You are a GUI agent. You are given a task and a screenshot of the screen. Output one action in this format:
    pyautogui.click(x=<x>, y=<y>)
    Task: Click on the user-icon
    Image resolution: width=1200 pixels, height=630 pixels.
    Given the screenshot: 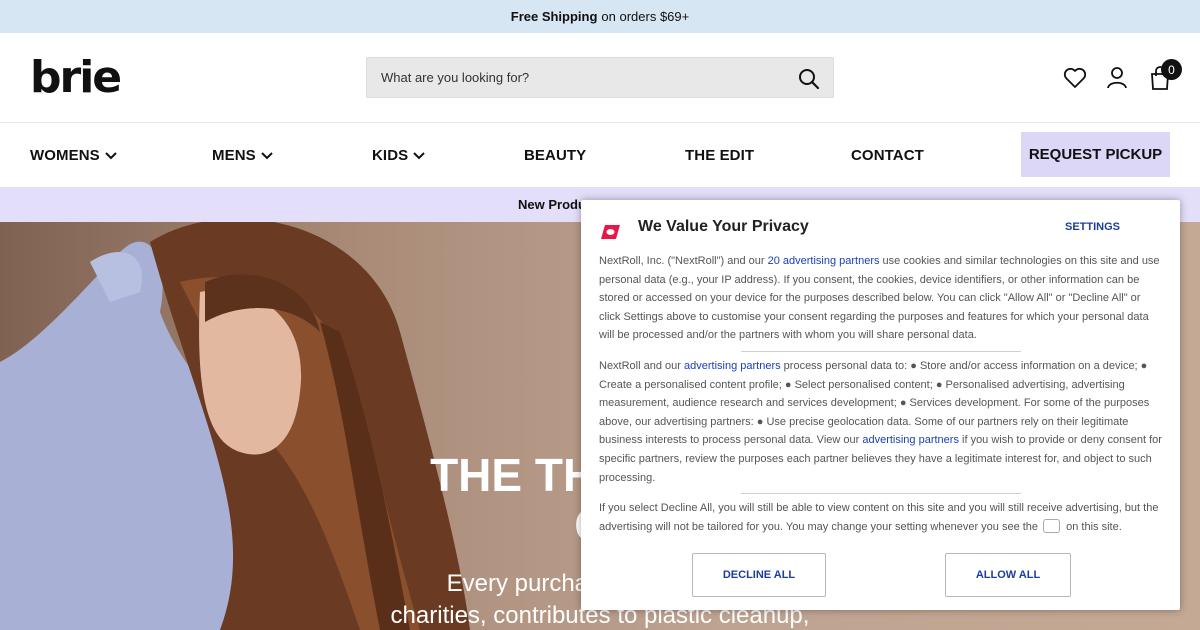 What is the action you would take?
    pyautogui.click(x=1117, y=78)
    